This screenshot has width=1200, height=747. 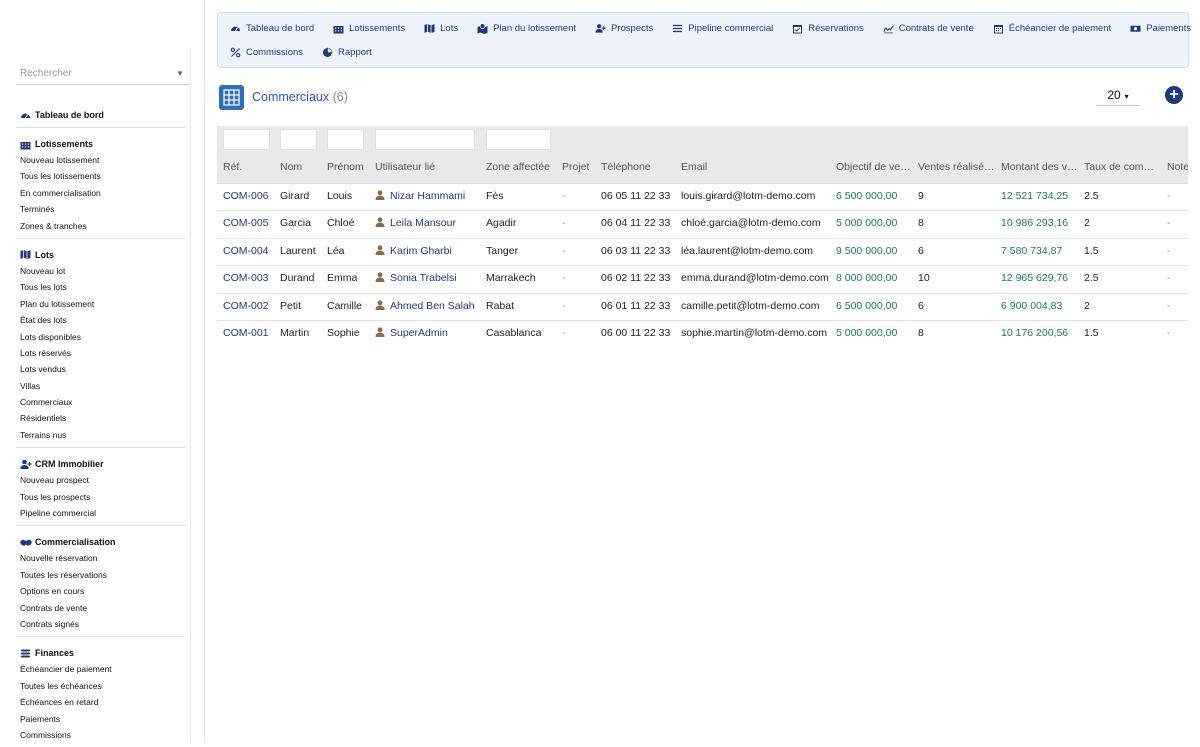 What do you see at coordinates (956, 167) in the screenshot?
I see `column-header-ventes: Ventes réalisées` at bounding box center [956, 167].